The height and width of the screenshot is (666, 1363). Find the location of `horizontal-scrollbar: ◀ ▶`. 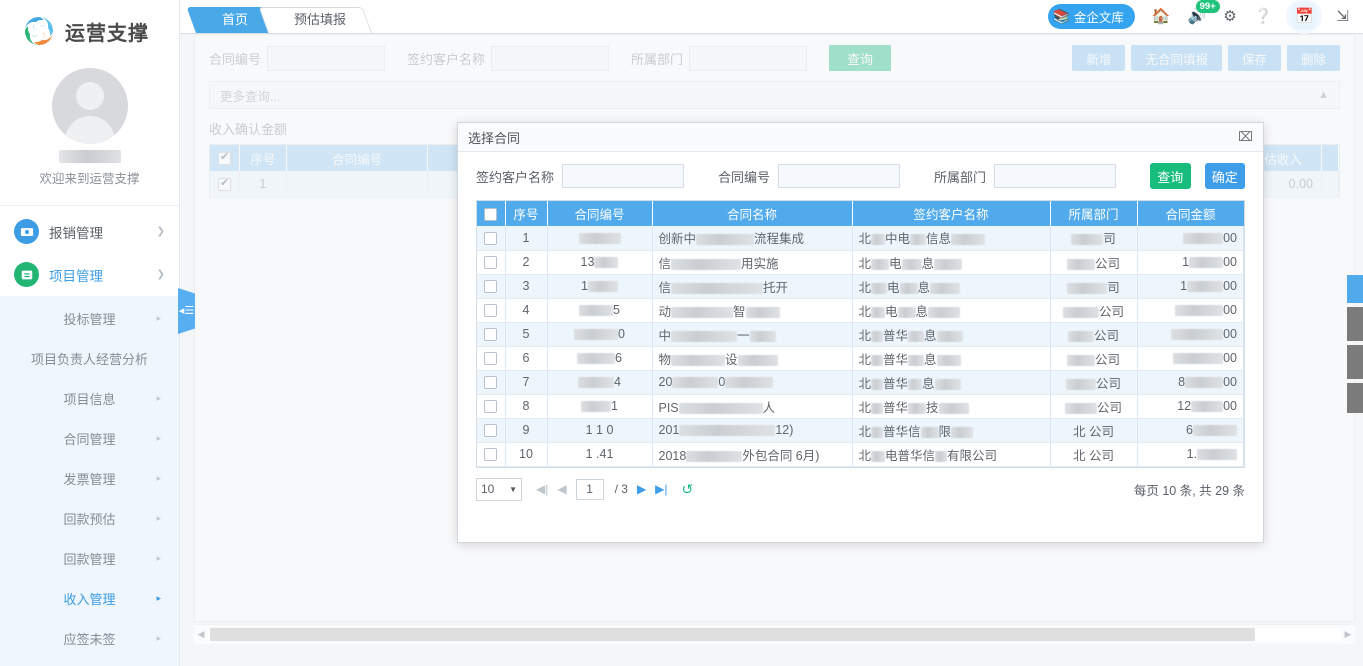

horizontal-scrollbar: ◀ ▶ is located at coordinates (774, 634).